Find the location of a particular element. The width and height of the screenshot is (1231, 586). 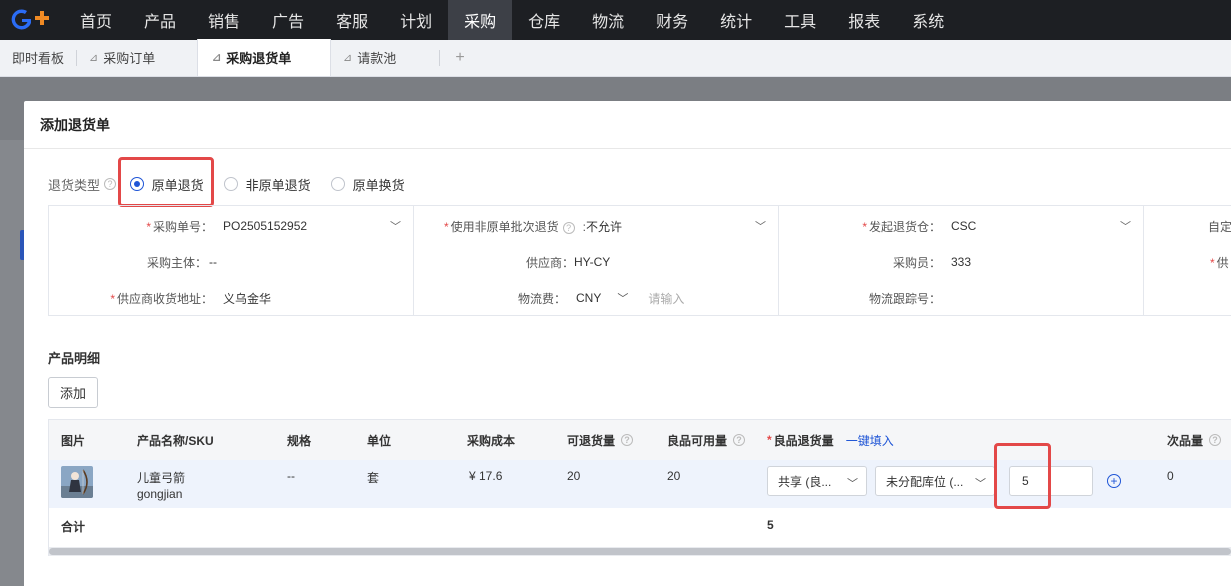

modal-title: 添加退货单 is located at coordinates (627, 125).